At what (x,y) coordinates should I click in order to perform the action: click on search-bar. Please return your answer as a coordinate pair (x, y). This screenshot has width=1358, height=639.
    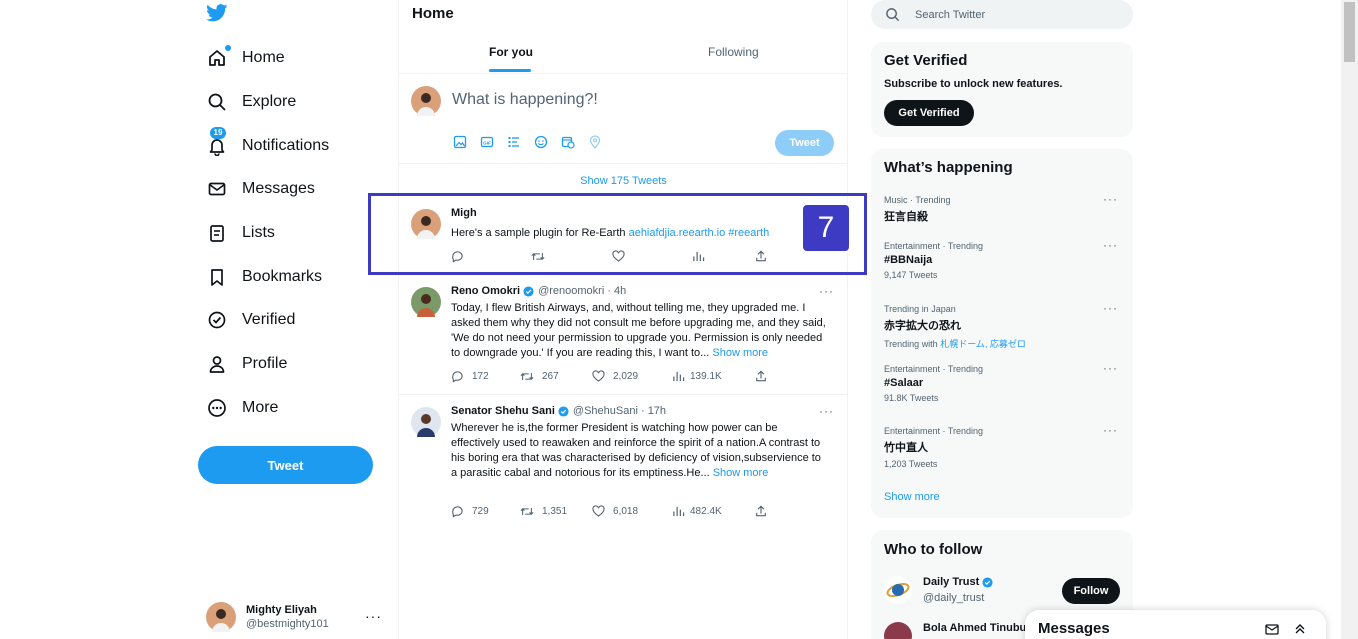
    Looking at the image, I should click on (1002, 14).